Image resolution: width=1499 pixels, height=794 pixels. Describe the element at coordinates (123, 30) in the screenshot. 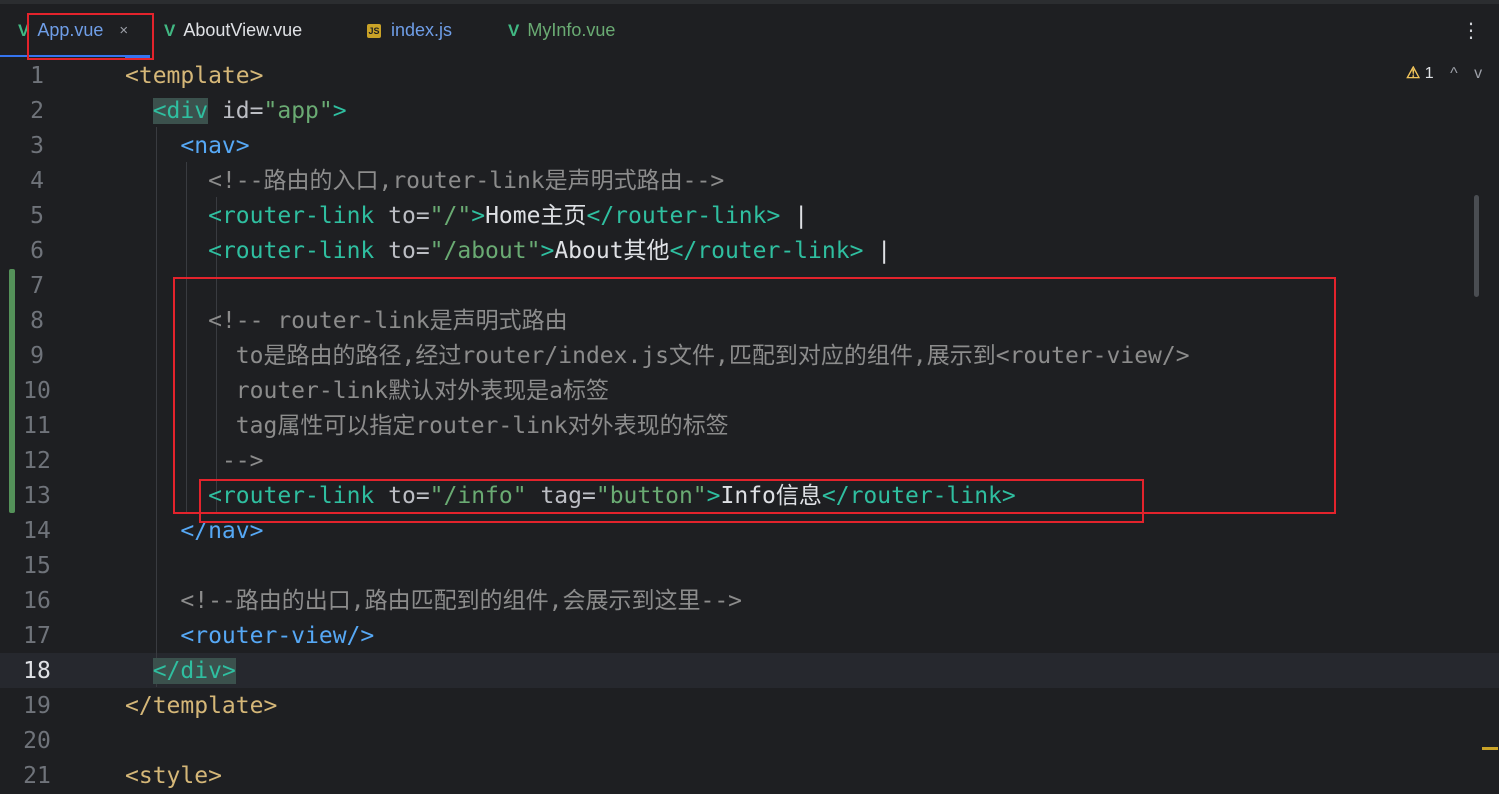

I see `close-tab-icon: ×` at that location.